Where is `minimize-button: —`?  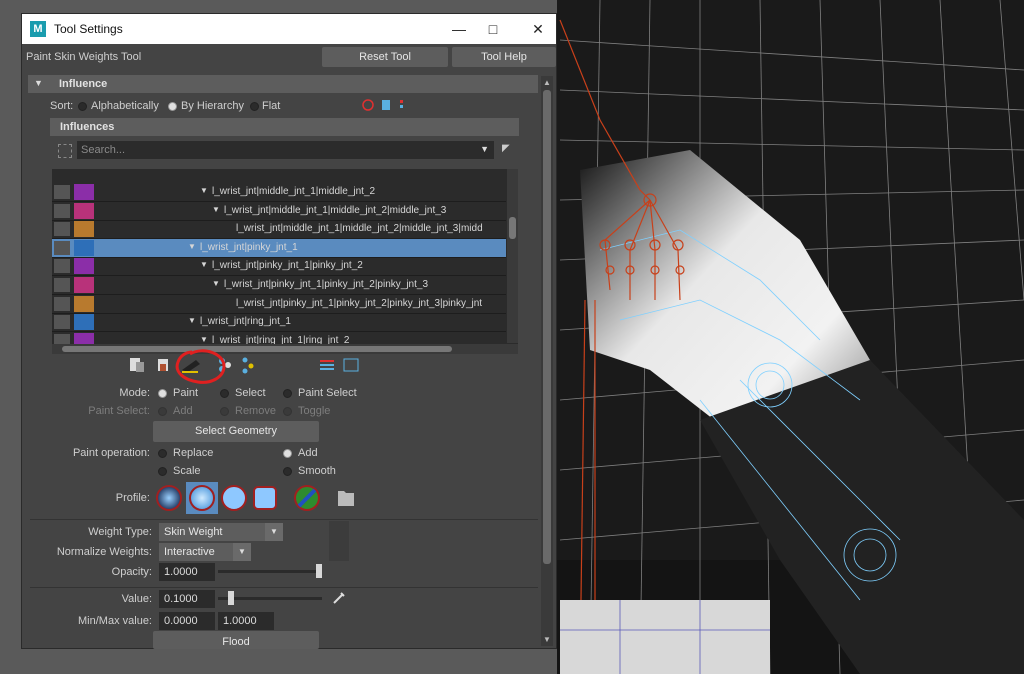 minimize-button: — is located at coordinates (459, 29).